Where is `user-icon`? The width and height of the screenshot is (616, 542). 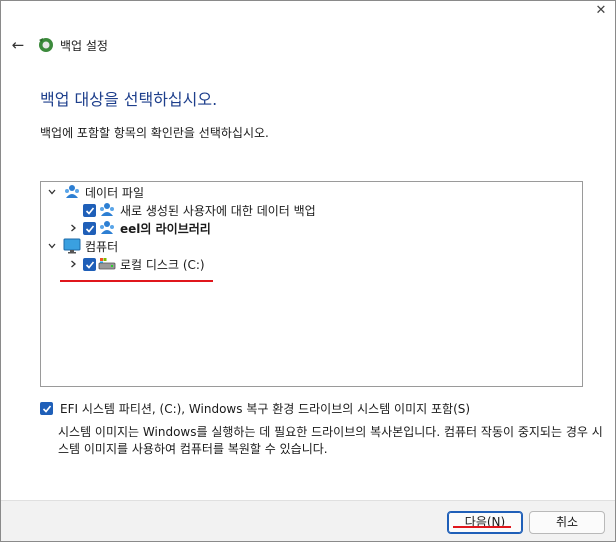 user-icon is located at coordinates (107, 227).